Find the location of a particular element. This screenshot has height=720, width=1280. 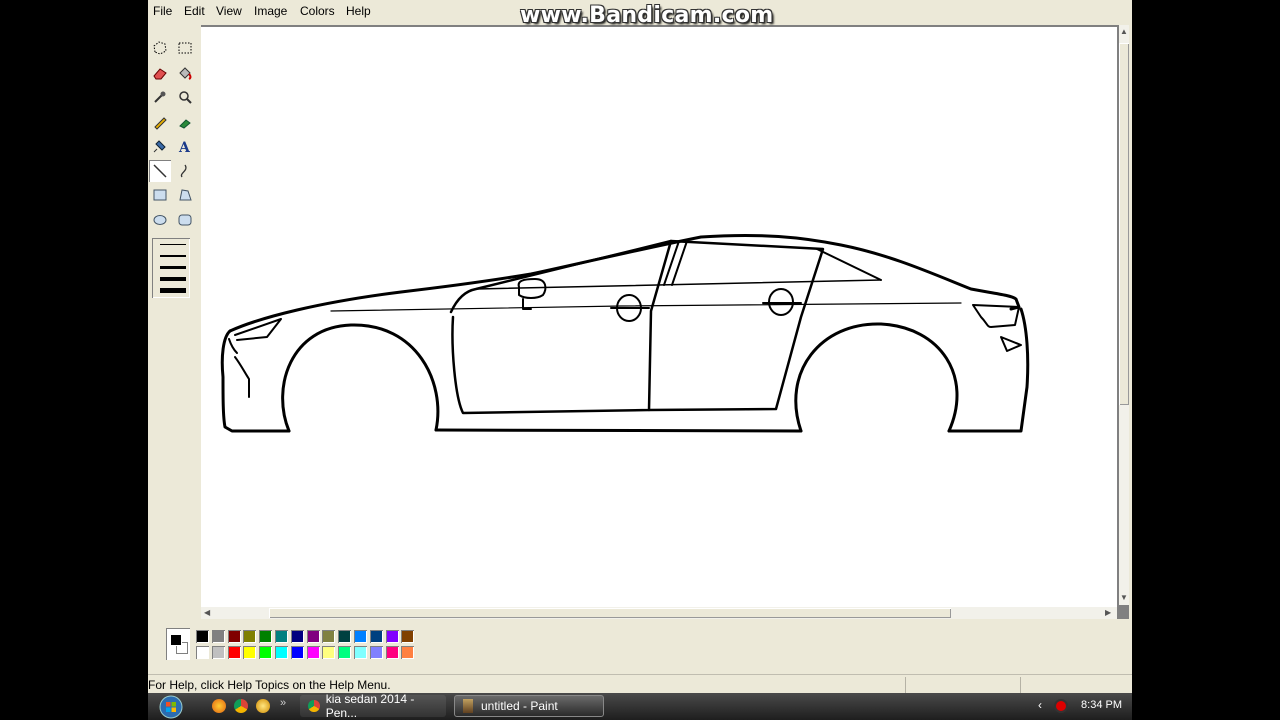

eraser-icon is located at coordinates (160, 73).